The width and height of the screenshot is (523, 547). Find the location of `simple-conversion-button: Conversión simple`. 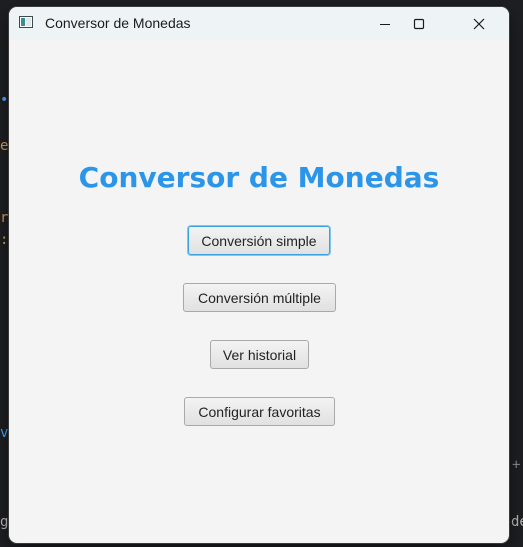

simple-conversion-button: Conversión simple is located at coordinates (259, 240).